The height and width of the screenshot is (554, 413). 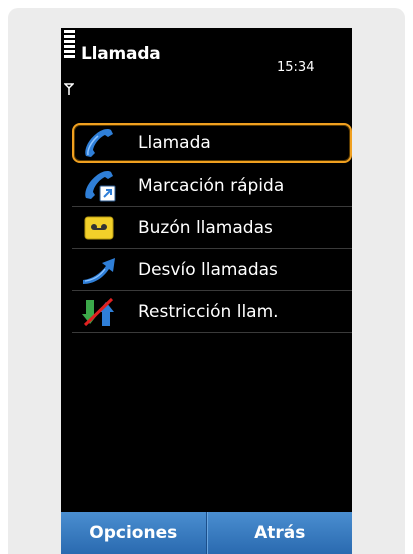 I want to click on antenna-icon, so click(x=69, y=89).